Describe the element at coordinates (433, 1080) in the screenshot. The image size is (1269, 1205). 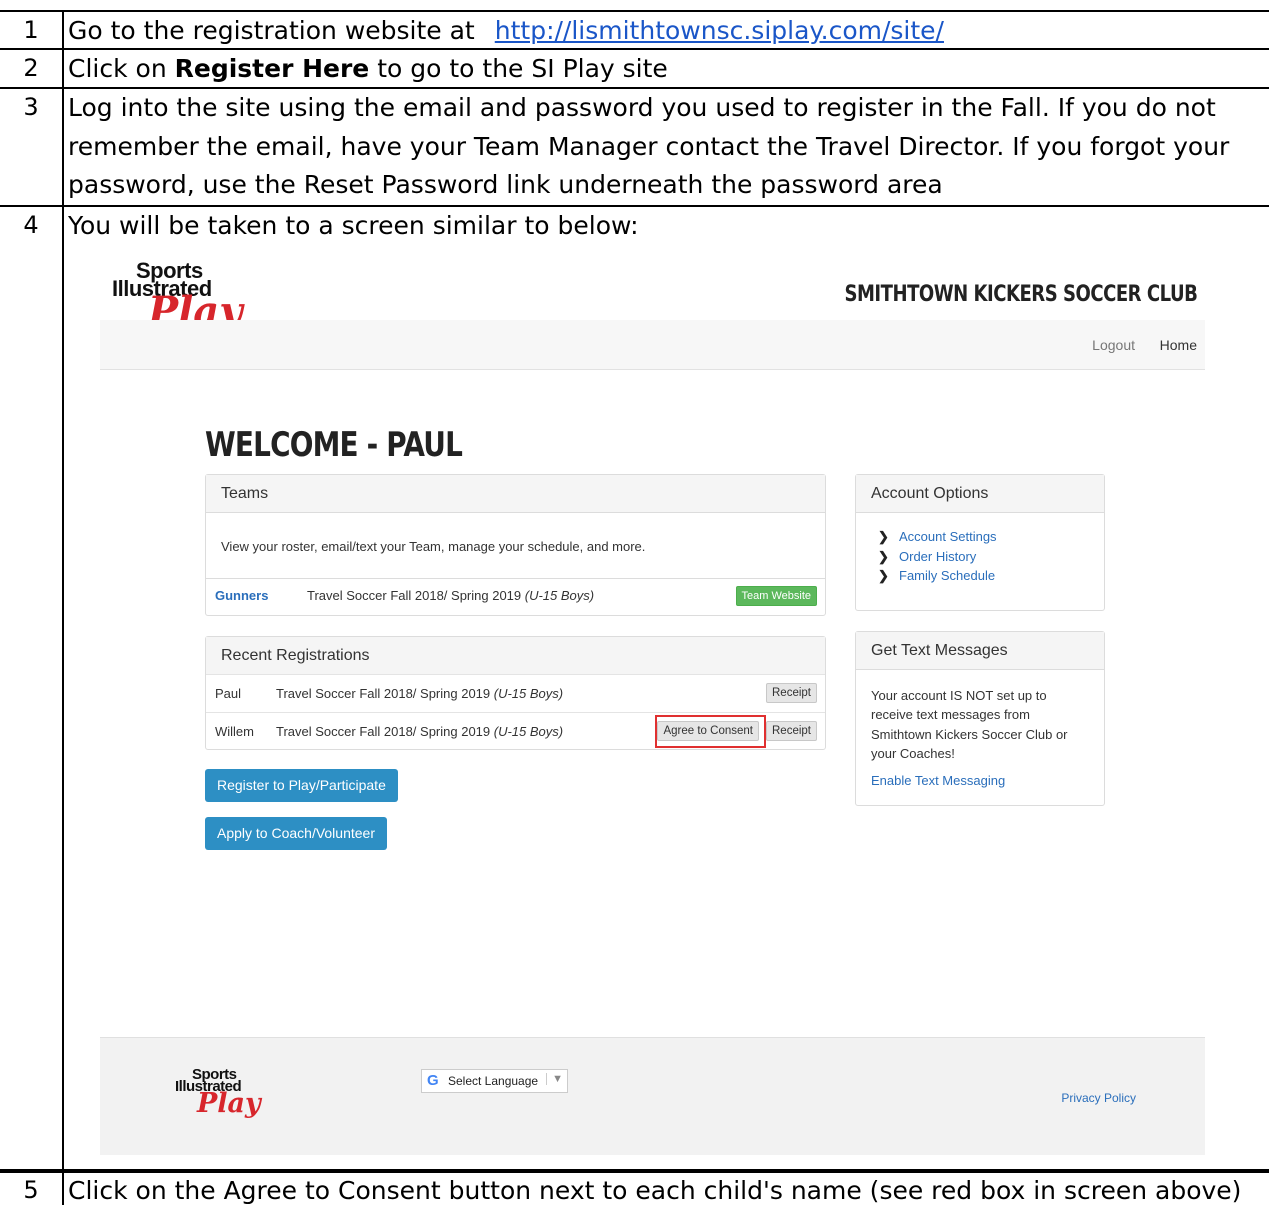
I see `google-icon: G` at that location.